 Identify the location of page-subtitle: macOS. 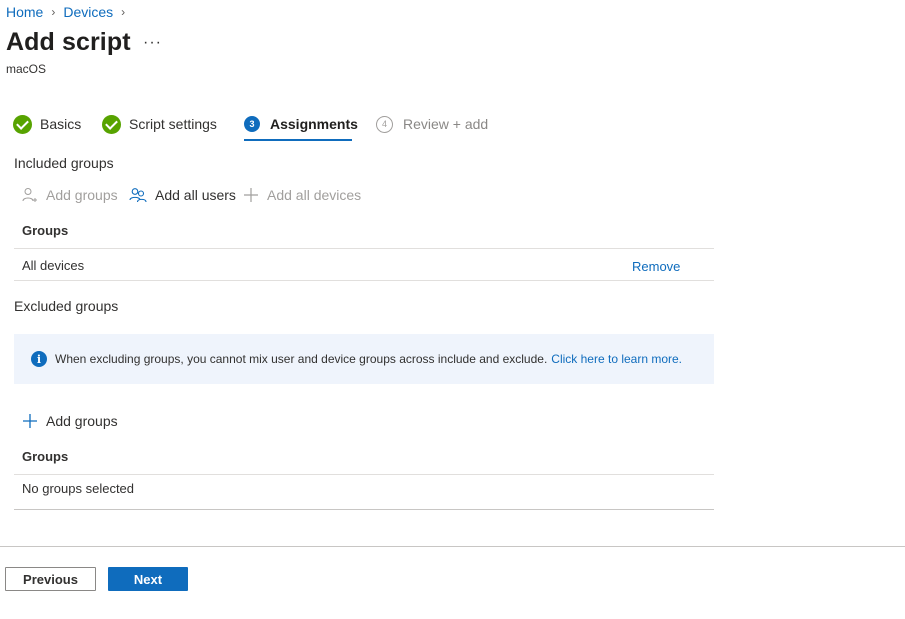
(26, 69).